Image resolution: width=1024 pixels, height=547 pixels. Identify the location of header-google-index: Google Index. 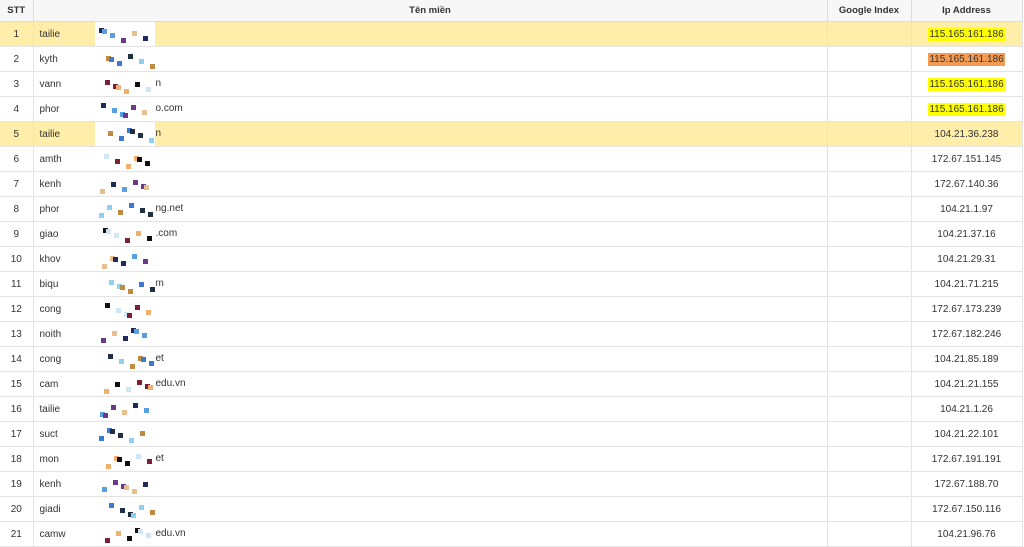
(869, 11).